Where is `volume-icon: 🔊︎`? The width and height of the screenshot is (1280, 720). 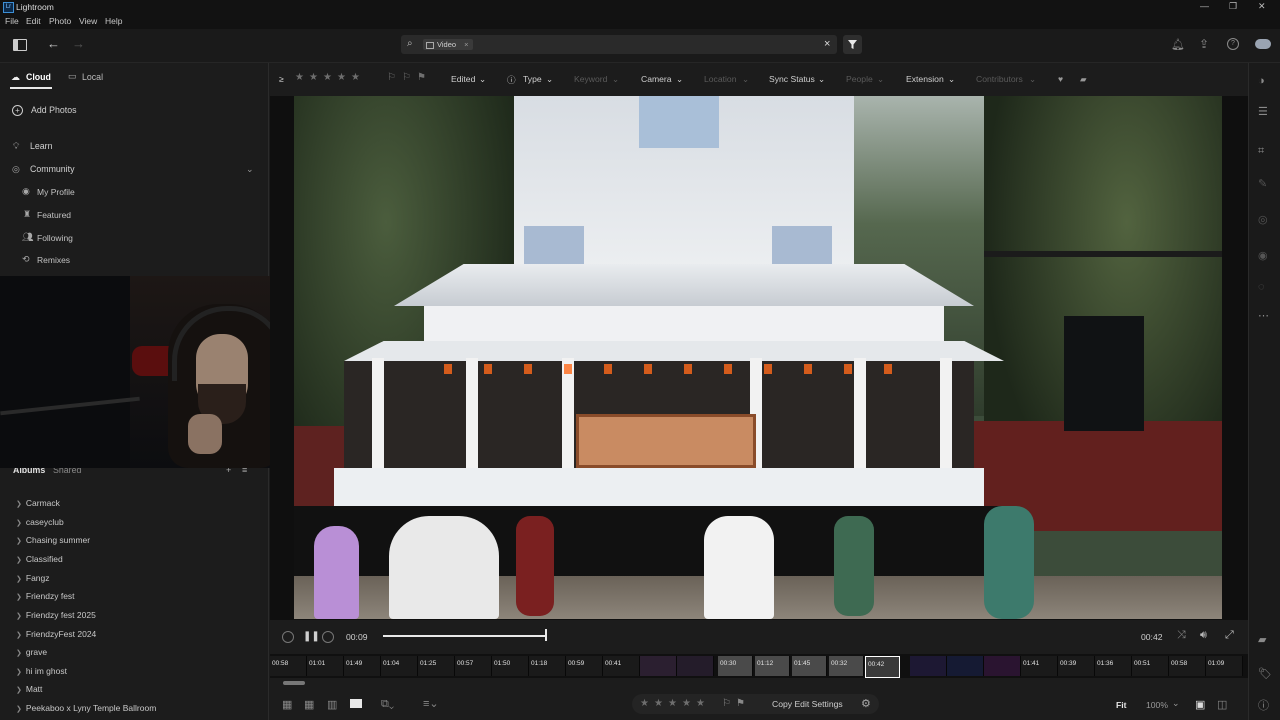
volume-icon: 🔊︎ is located at coordinates (1203, 635).